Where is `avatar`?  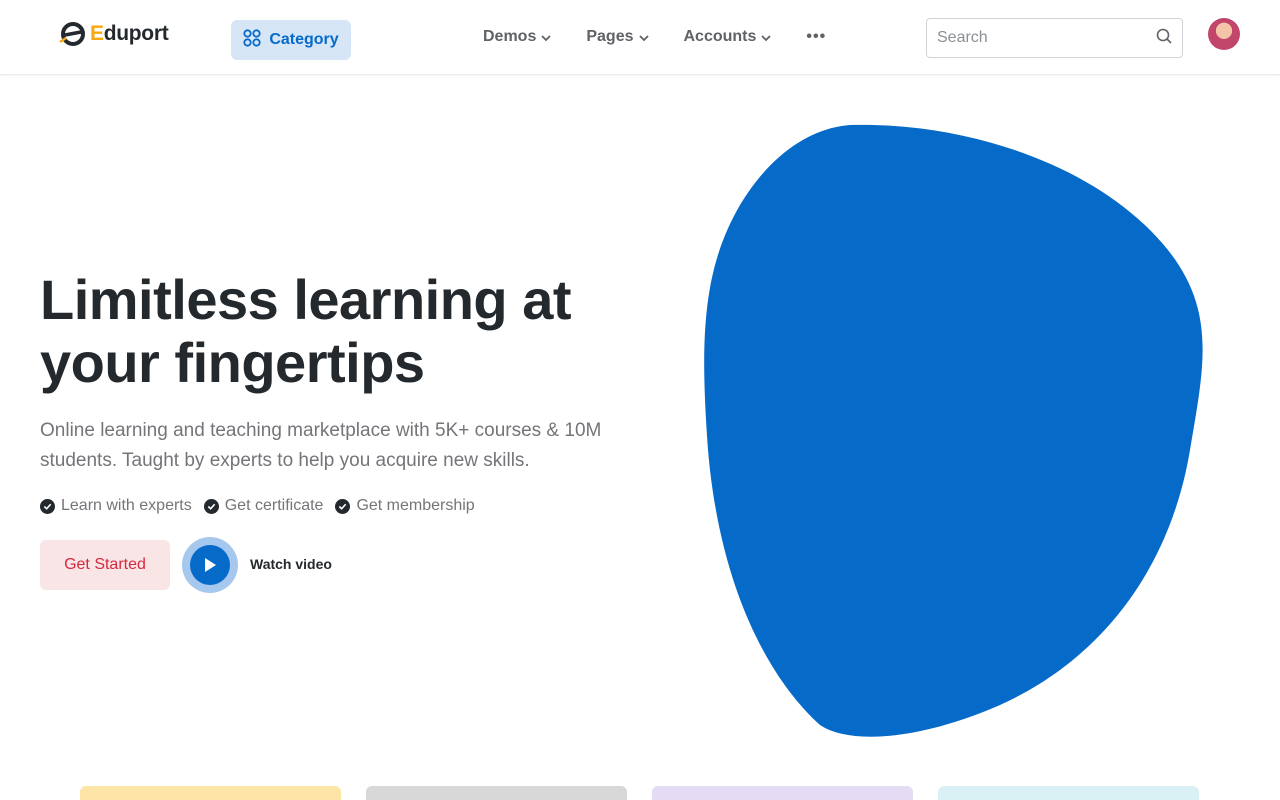 avatar is located at coordinates (1224, 34).